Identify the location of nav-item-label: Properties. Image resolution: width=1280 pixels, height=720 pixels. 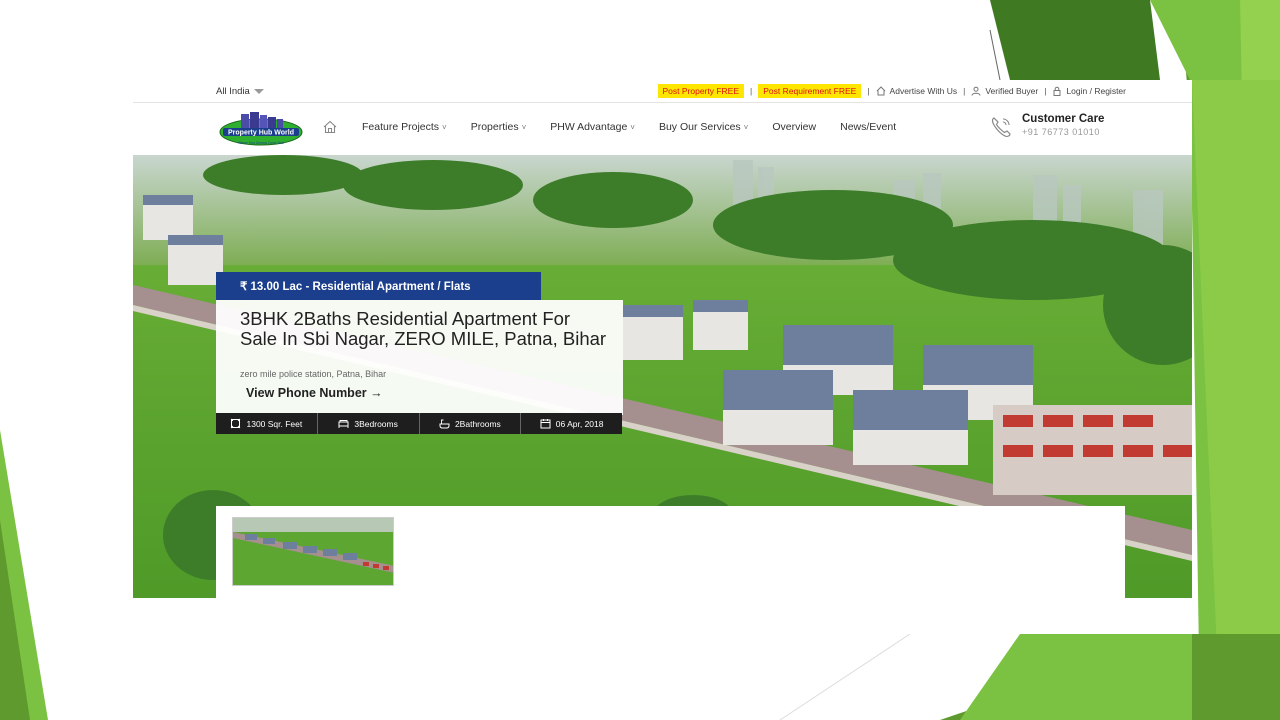
(494, 127).